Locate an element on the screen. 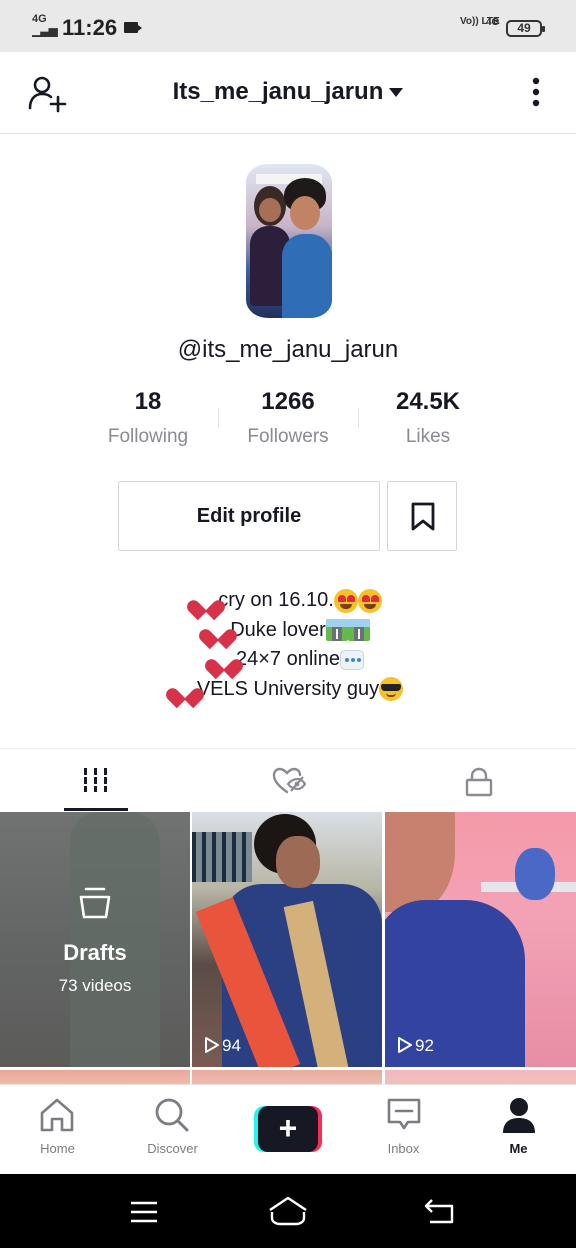 This screenshot has width=576, height=1248. network-type-2: 4G is located at coordinates (493, 22).